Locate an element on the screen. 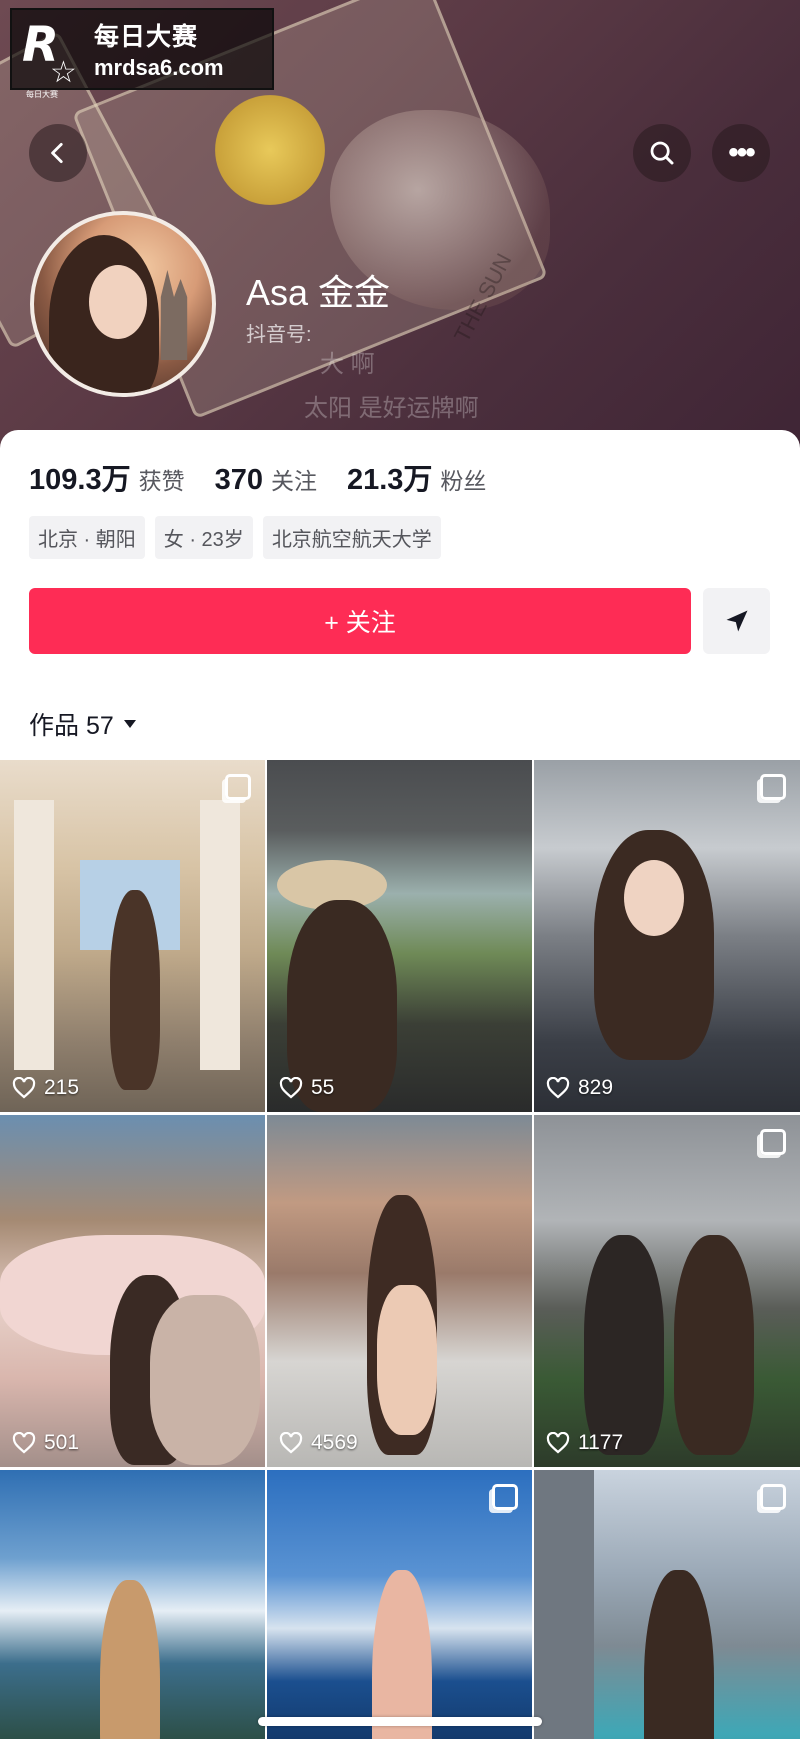 The image size is (800, 1739). video-tile: 55 is located at coordinates (399, 936).